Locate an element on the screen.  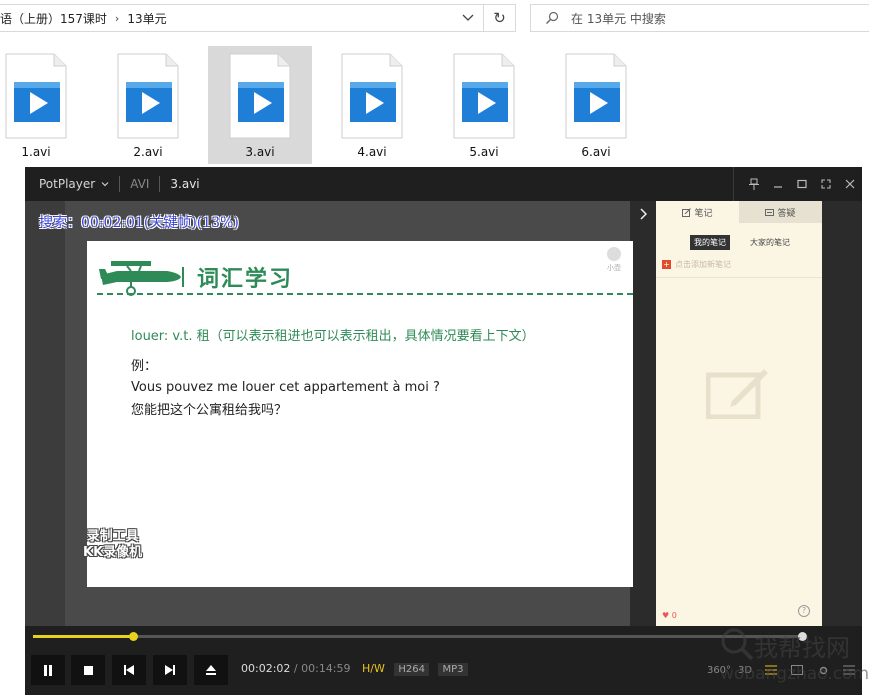
explorer-address-area: 语（上册）157课时 › 13单元 ↻ 在 13单元 中搜索 is located at coordinates (434, 18).